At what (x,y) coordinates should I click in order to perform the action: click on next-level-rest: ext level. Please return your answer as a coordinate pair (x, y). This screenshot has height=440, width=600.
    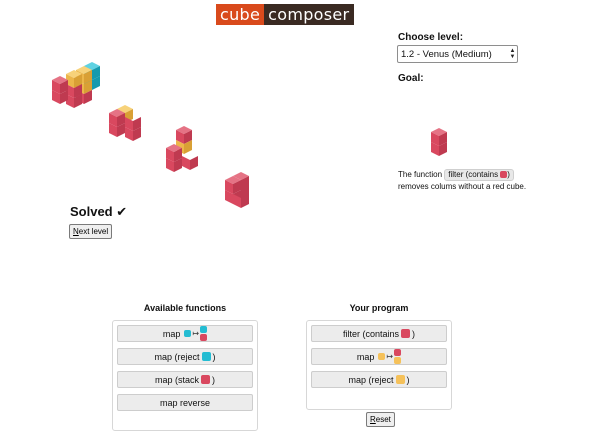
    Looking at the image, I should click on (93, 231).